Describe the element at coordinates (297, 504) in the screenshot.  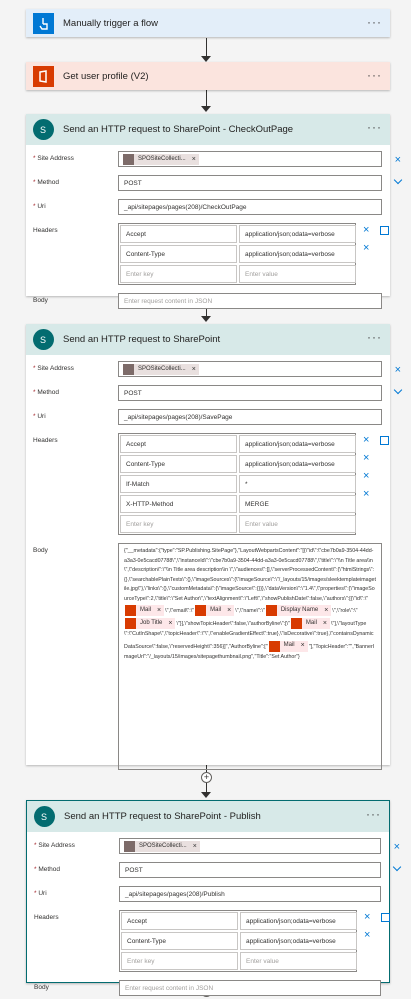
I see `header-value: MERGE` at that location.